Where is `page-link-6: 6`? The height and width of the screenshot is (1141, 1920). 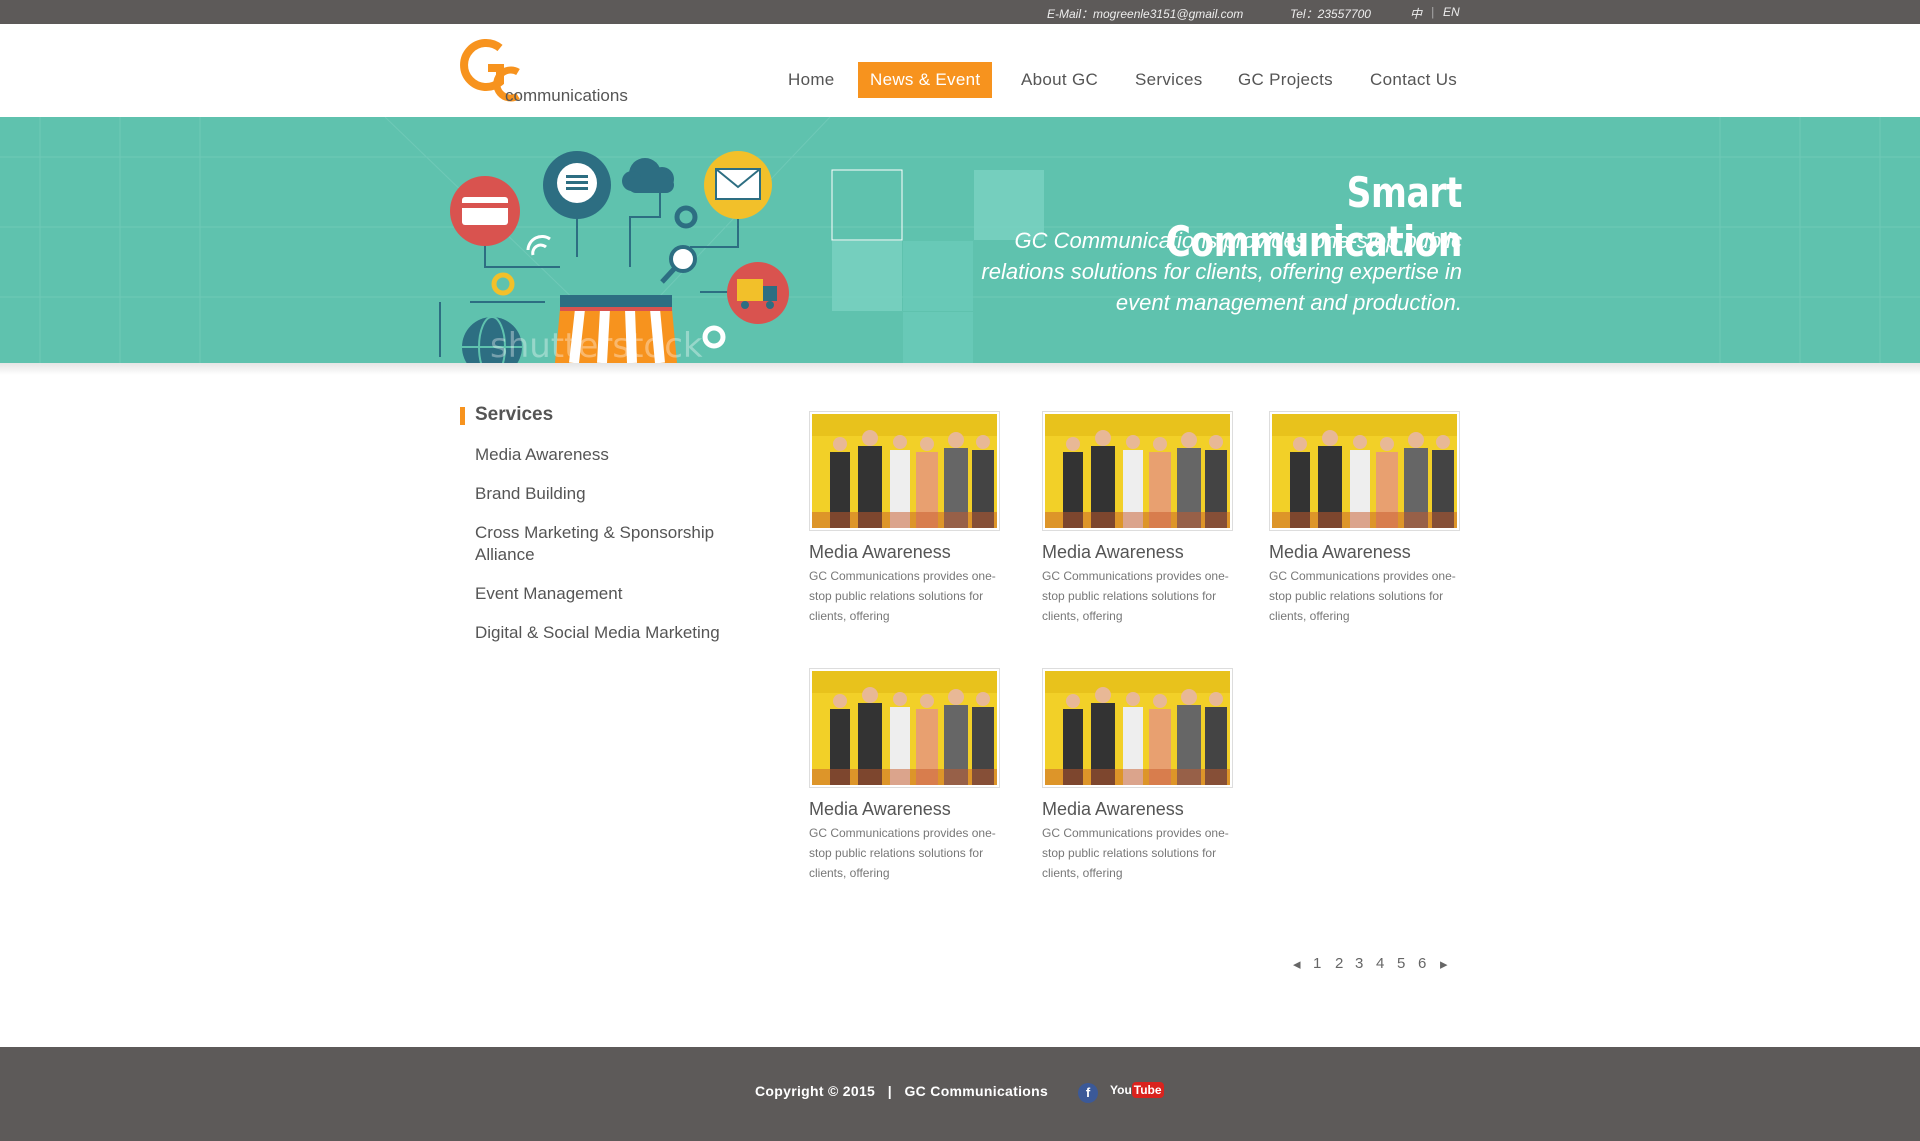 page-link-6: 6 is located at coordinates (1422, 963).